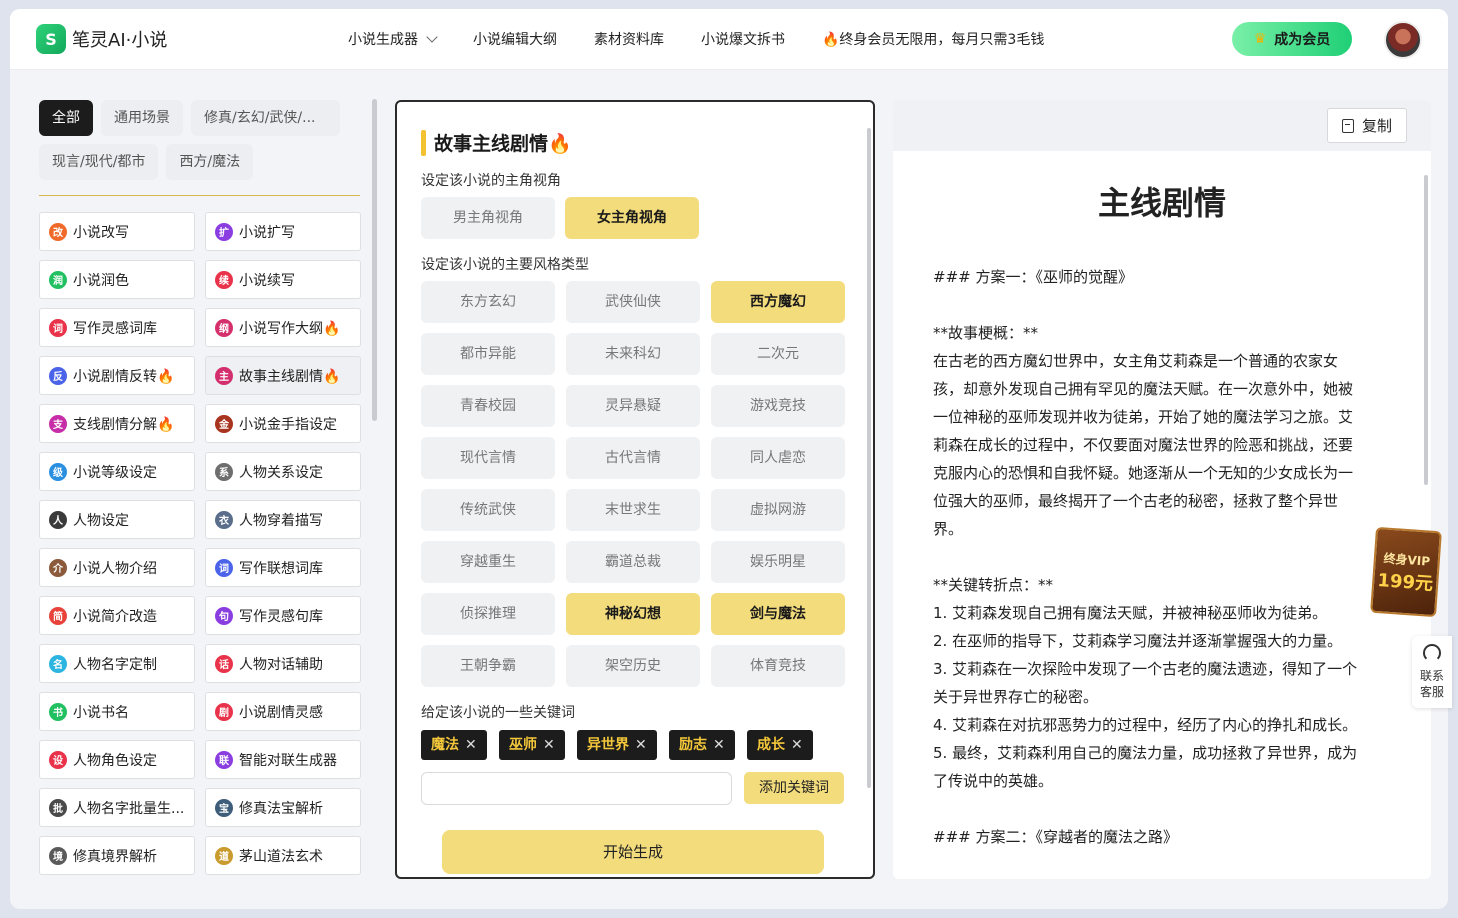 This screenshot has height=918, width=1458. Describe the element at coordinates (224, 423) in the screenshot. I see `tool-icon: 金` at that location.